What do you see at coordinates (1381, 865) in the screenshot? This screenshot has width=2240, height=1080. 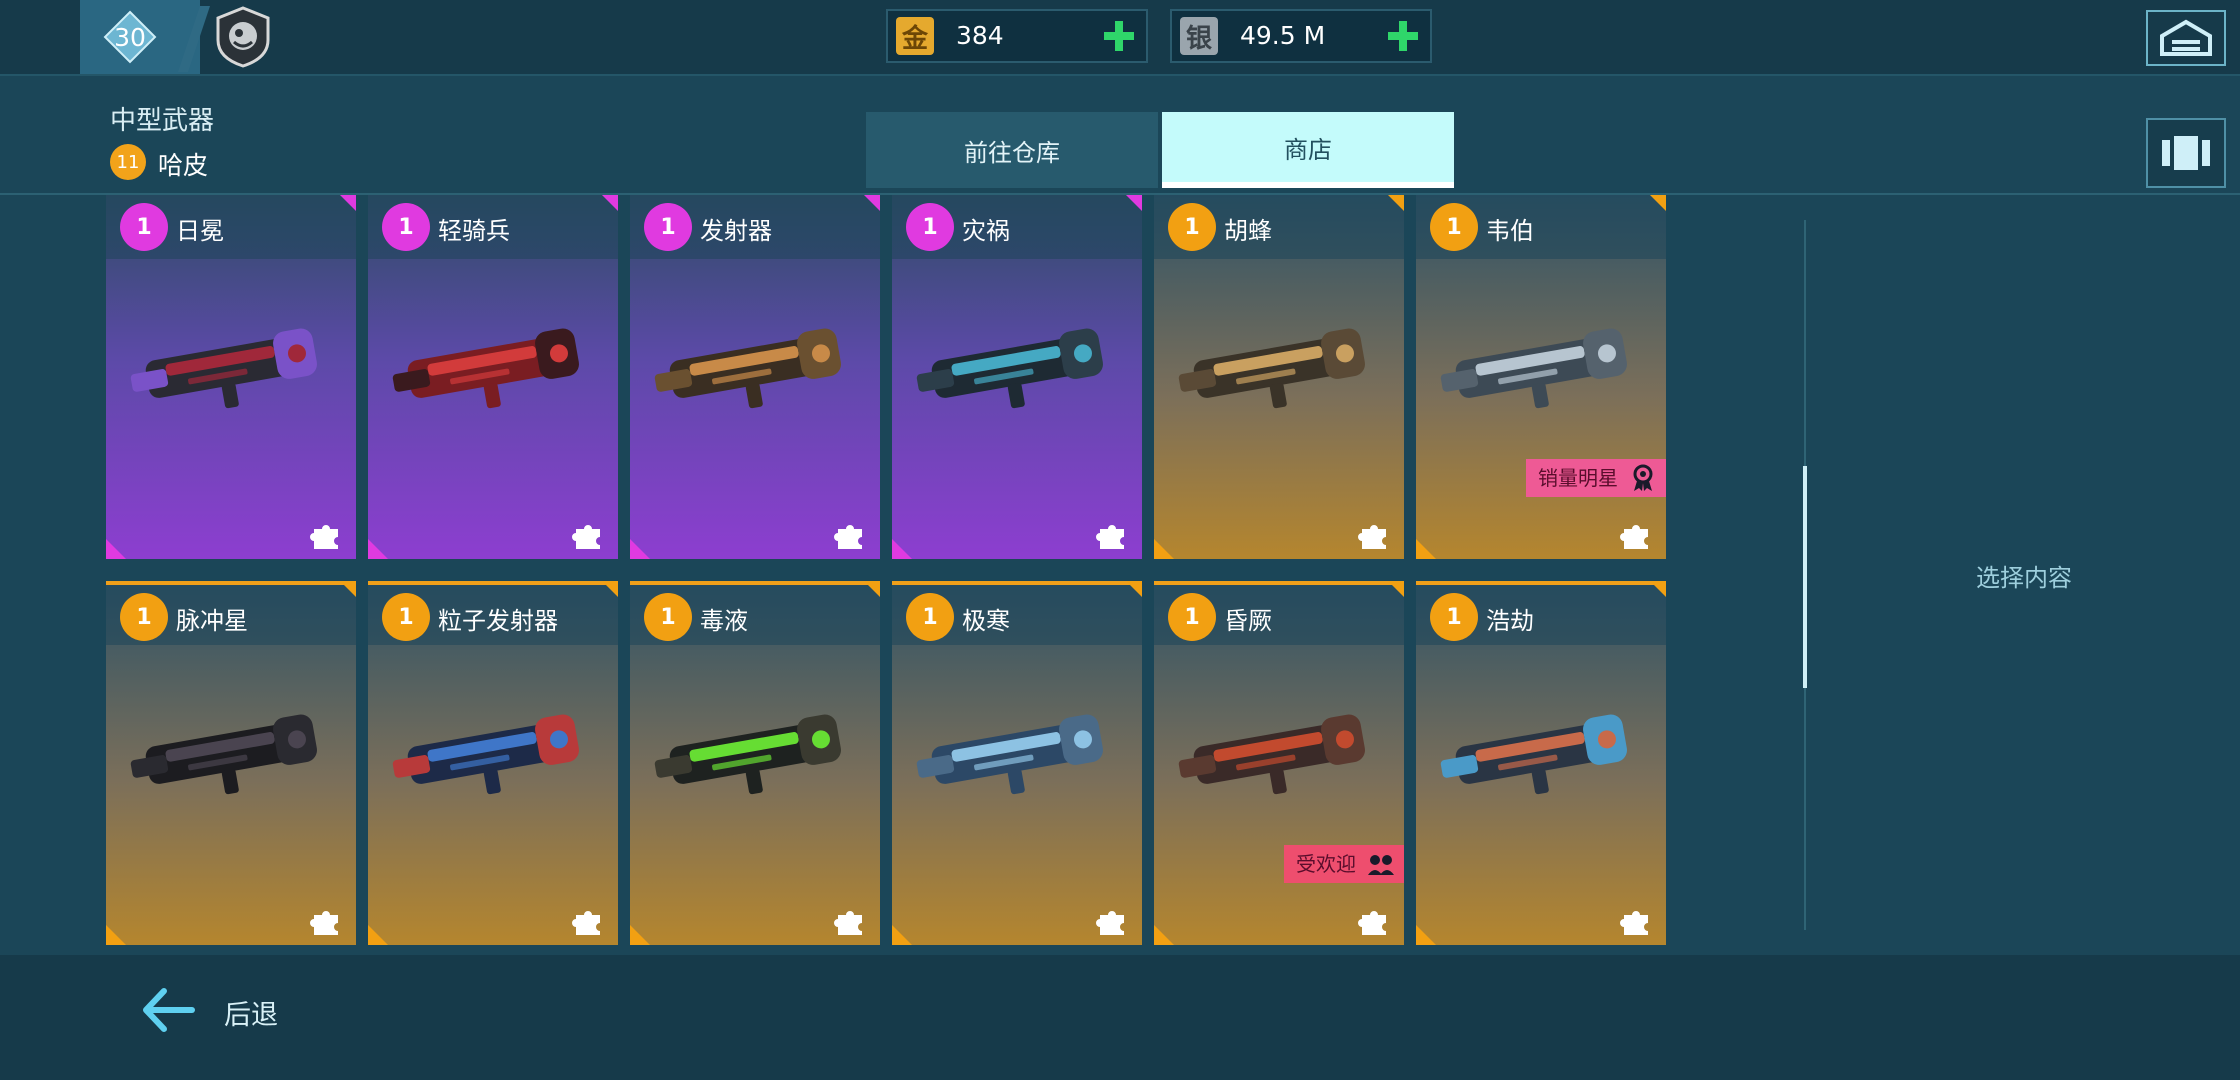 I see `people-icon` at bounding box center [1381, 865].